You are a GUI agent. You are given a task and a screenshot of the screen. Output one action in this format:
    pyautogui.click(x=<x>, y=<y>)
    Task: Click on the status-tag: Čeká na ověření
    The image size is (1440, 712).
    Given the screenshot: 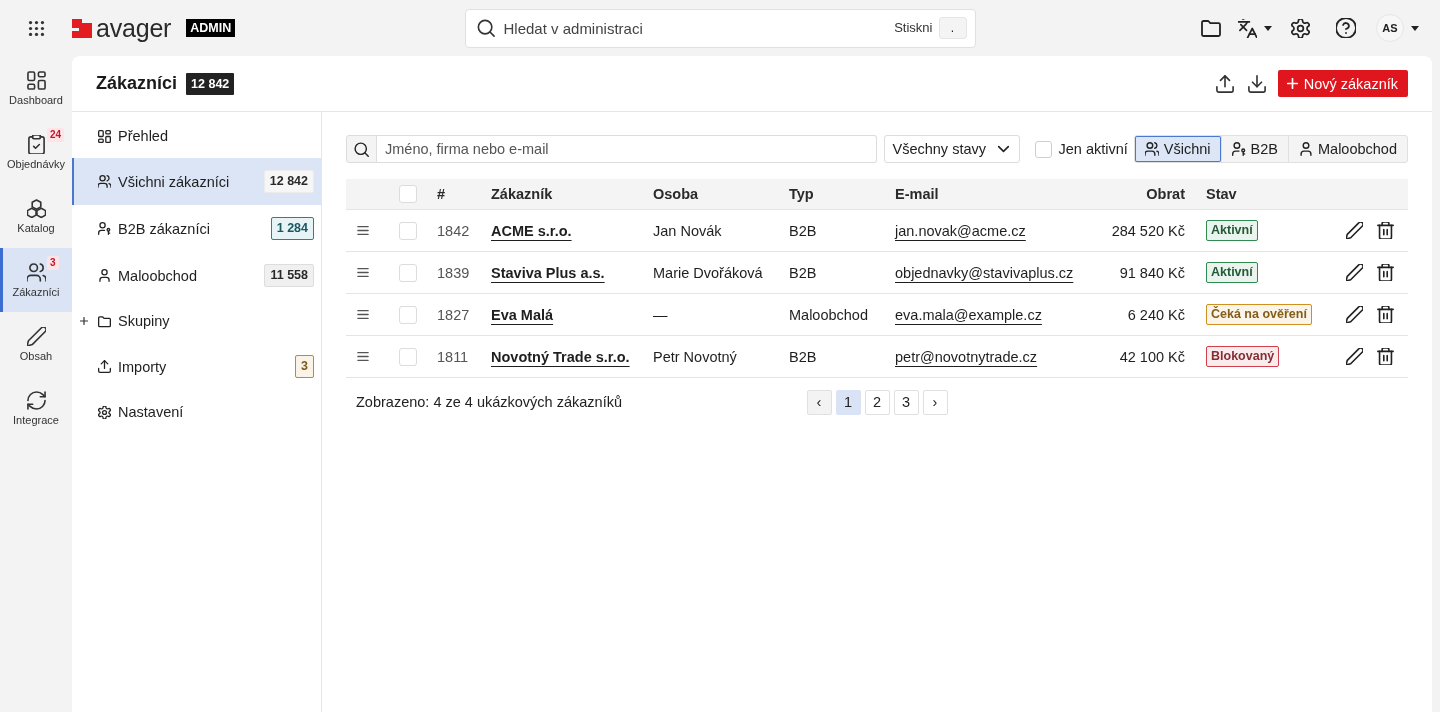 What is the action you would take?
    pyautogui.click(x=1259, y=314)
    